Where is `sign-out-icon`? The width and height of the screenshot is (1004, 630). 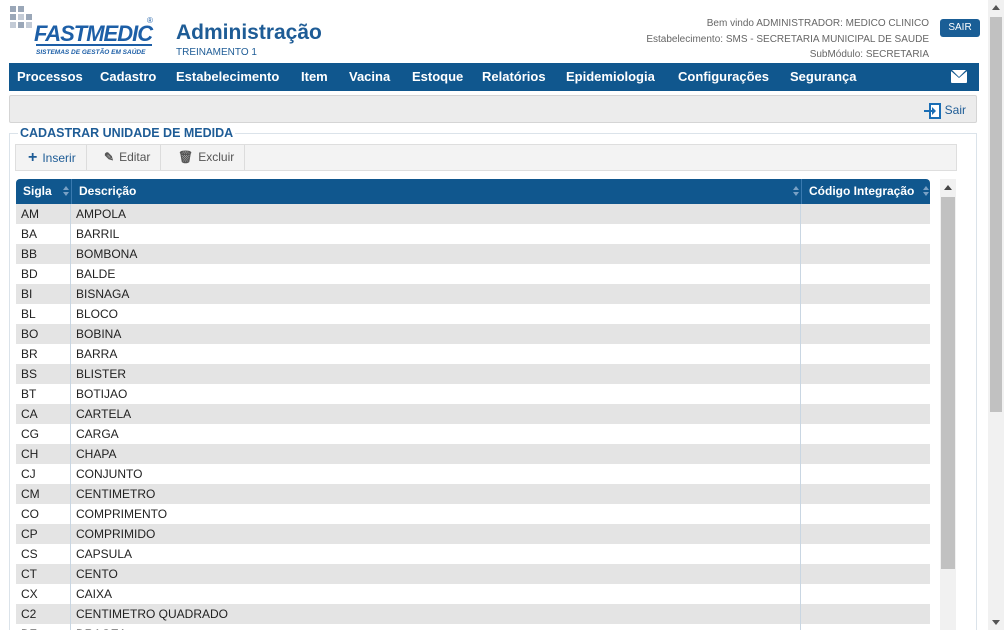
sign-out-icon is located at coordinates (932, 111).